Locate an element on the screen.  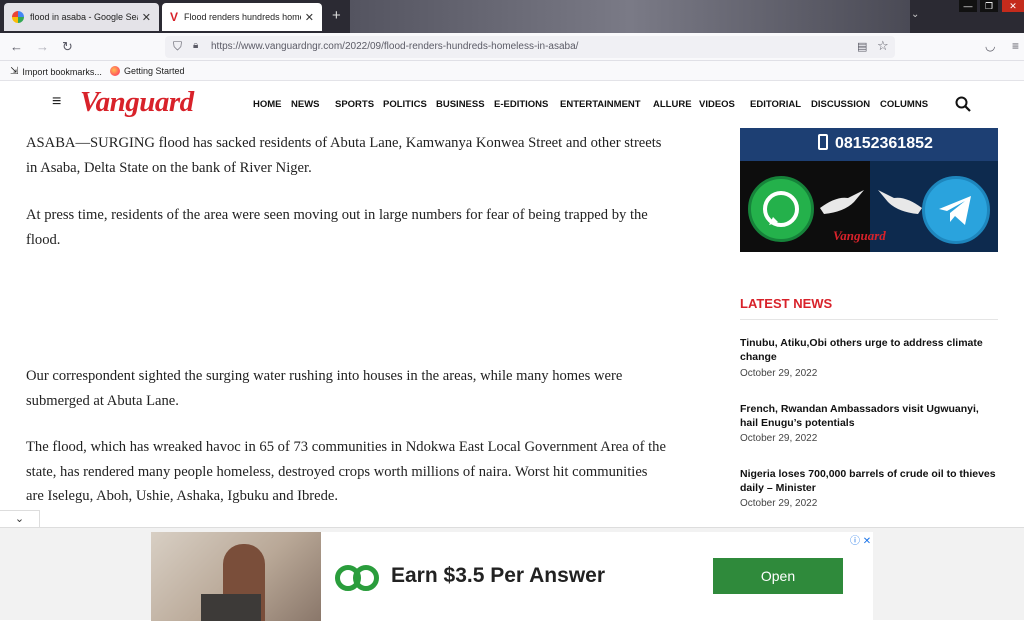
nav-videos: VIDEOS is located at coordinates (717, 104).